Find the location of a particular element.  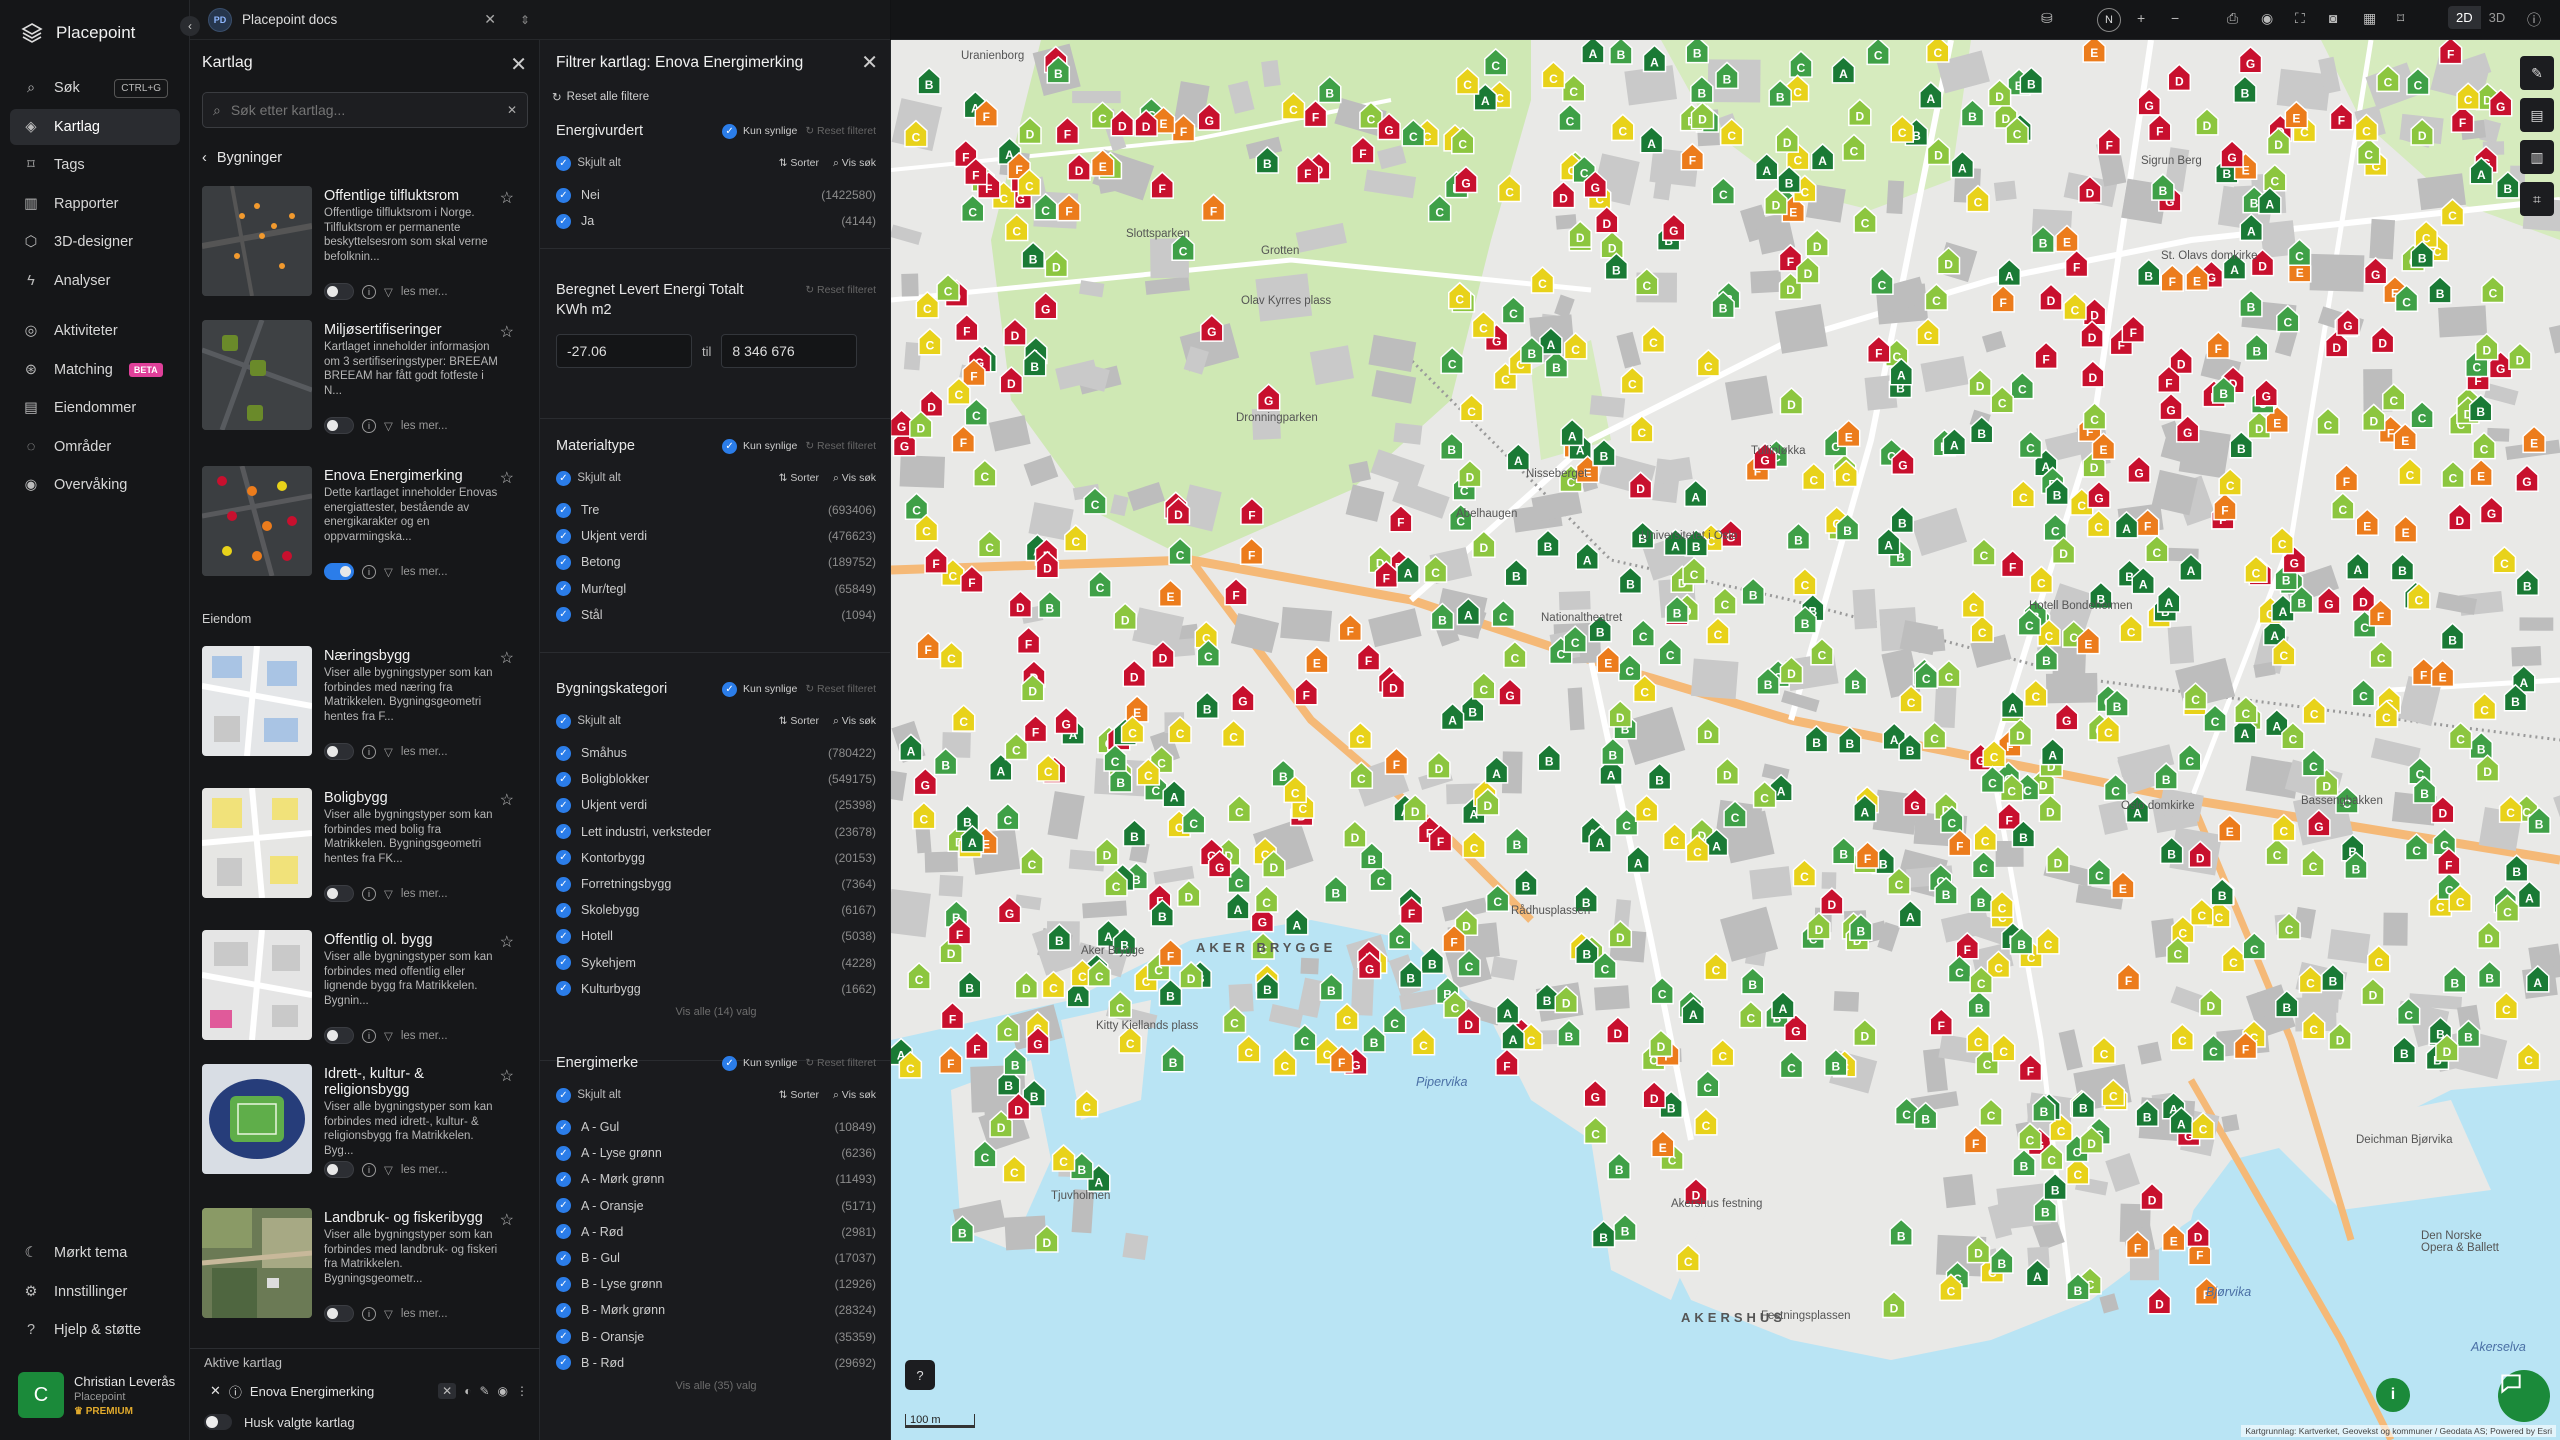

nav-item-innstillinger: ⚙ Innstillinger is located at coordinates (95, 1292).